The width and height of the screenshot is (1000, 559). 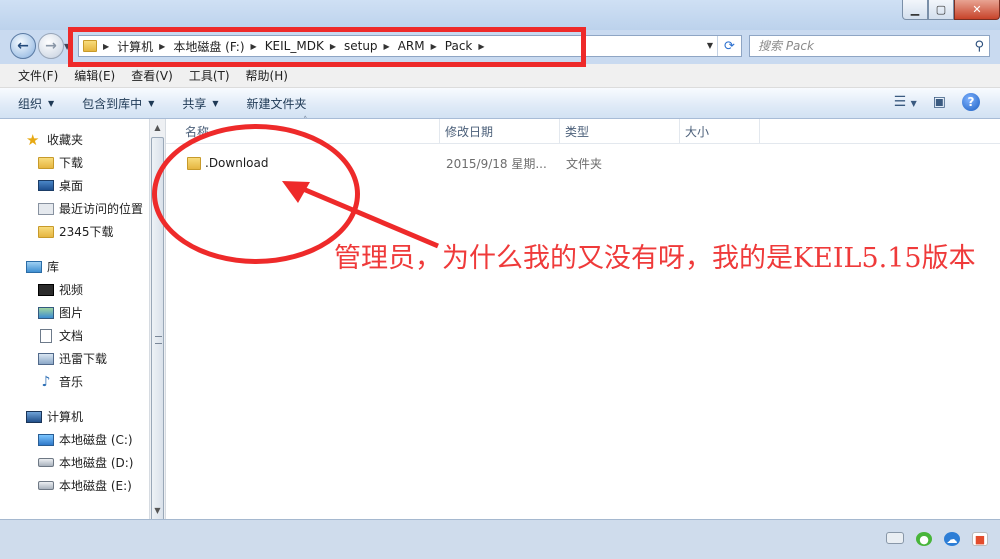 I want to click on scroll-up-icon: ▲, so click(x=157, y=127).